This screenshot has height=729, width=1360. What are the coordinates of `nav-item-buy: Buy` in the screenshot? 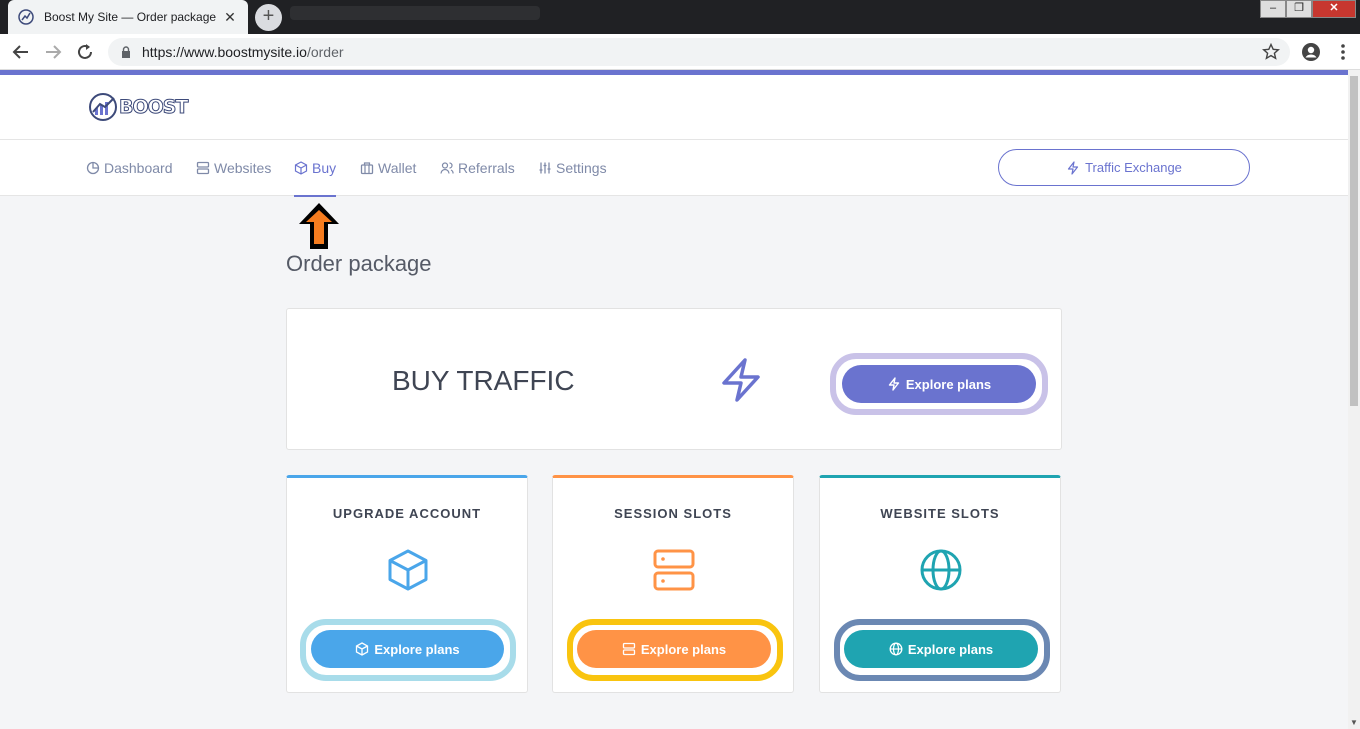 It's located at (315, 168).